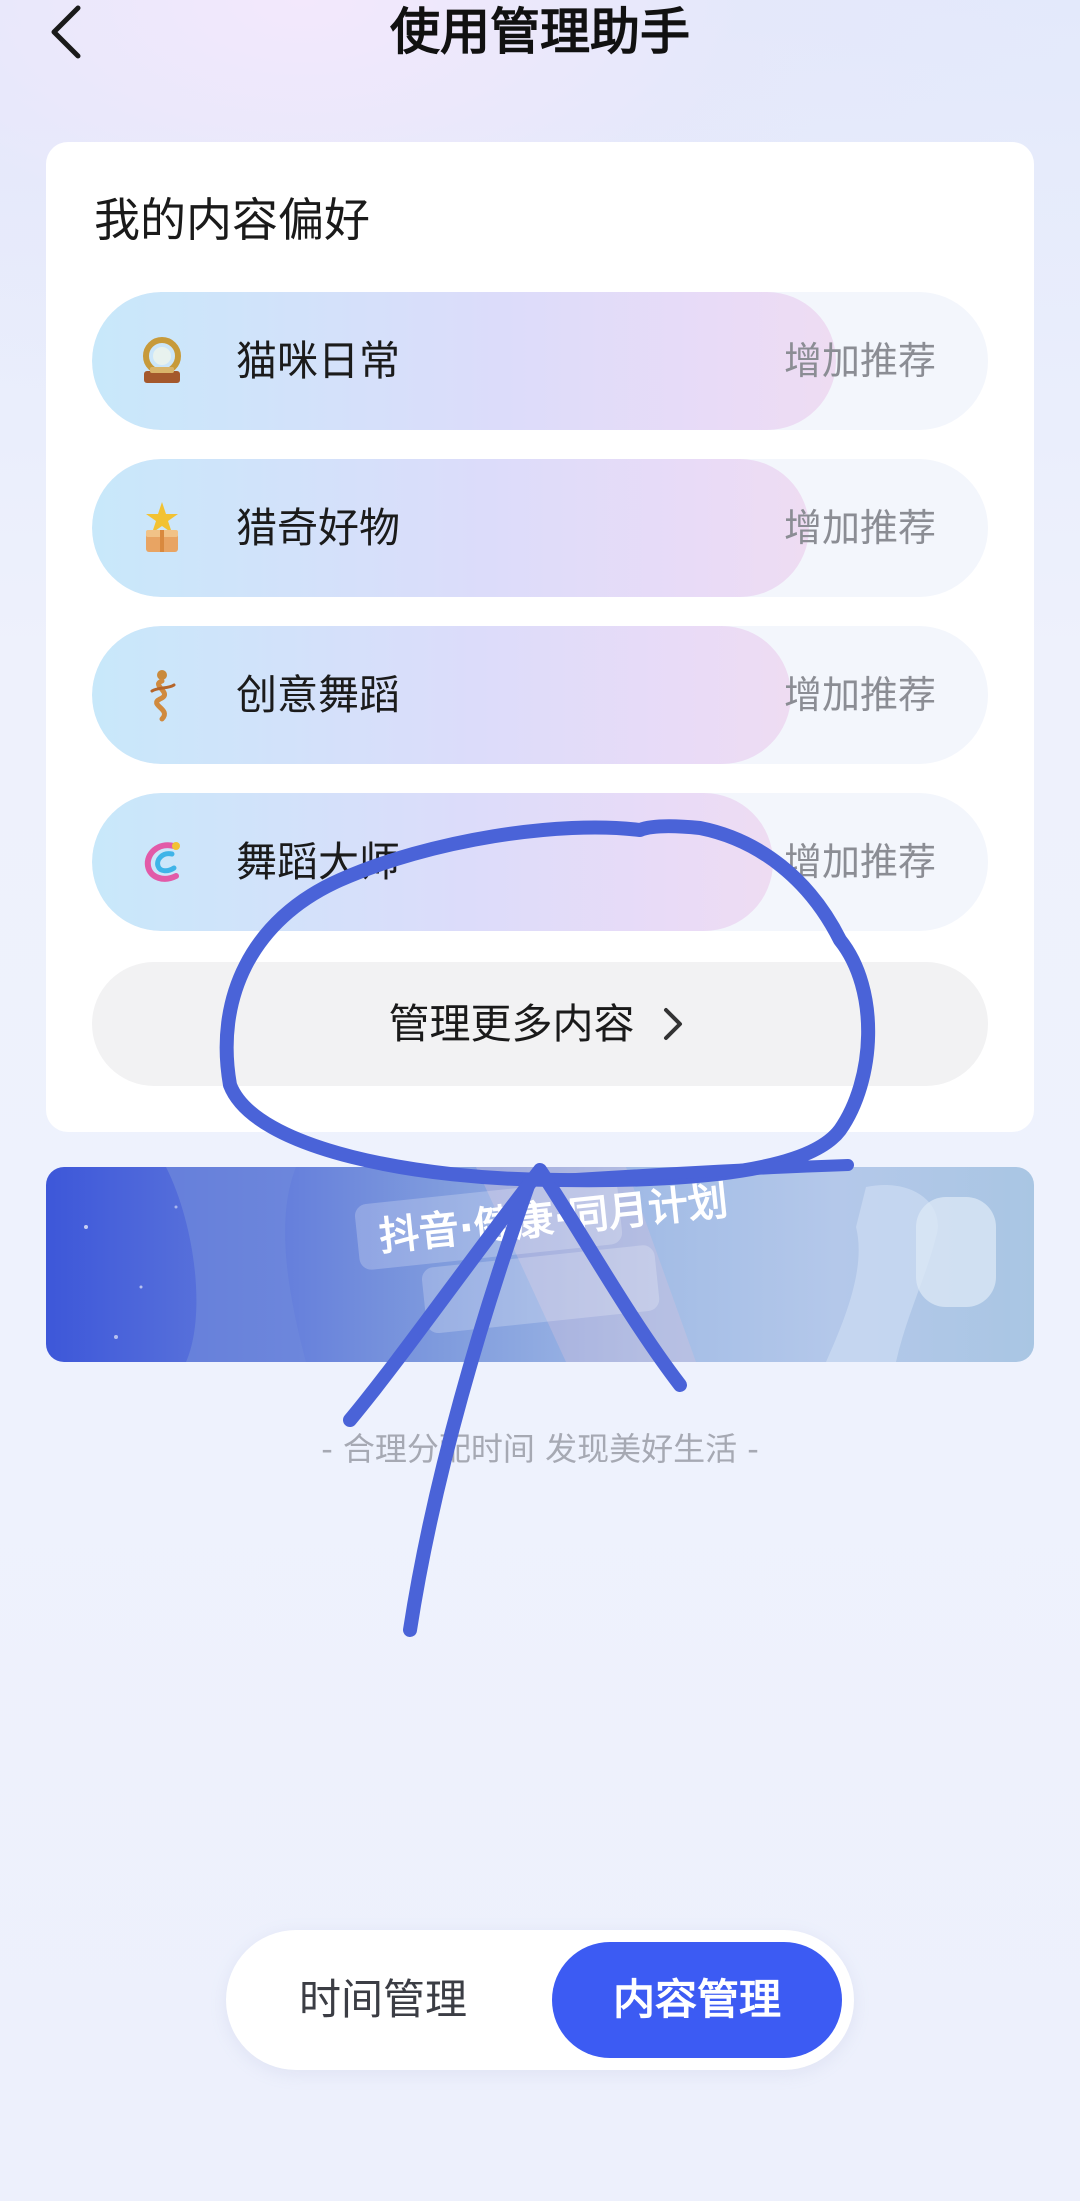 Image resolution: width=1080 pixels, height=2201 pixels. I want to click on chevron-right-icon, so click(672, 1024).